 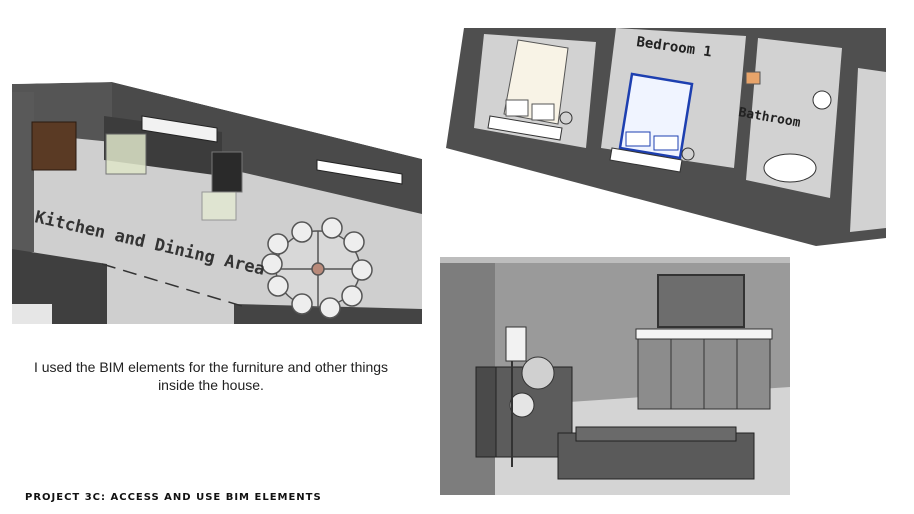 I want to click on bathtub, so click(x=790, y=168).